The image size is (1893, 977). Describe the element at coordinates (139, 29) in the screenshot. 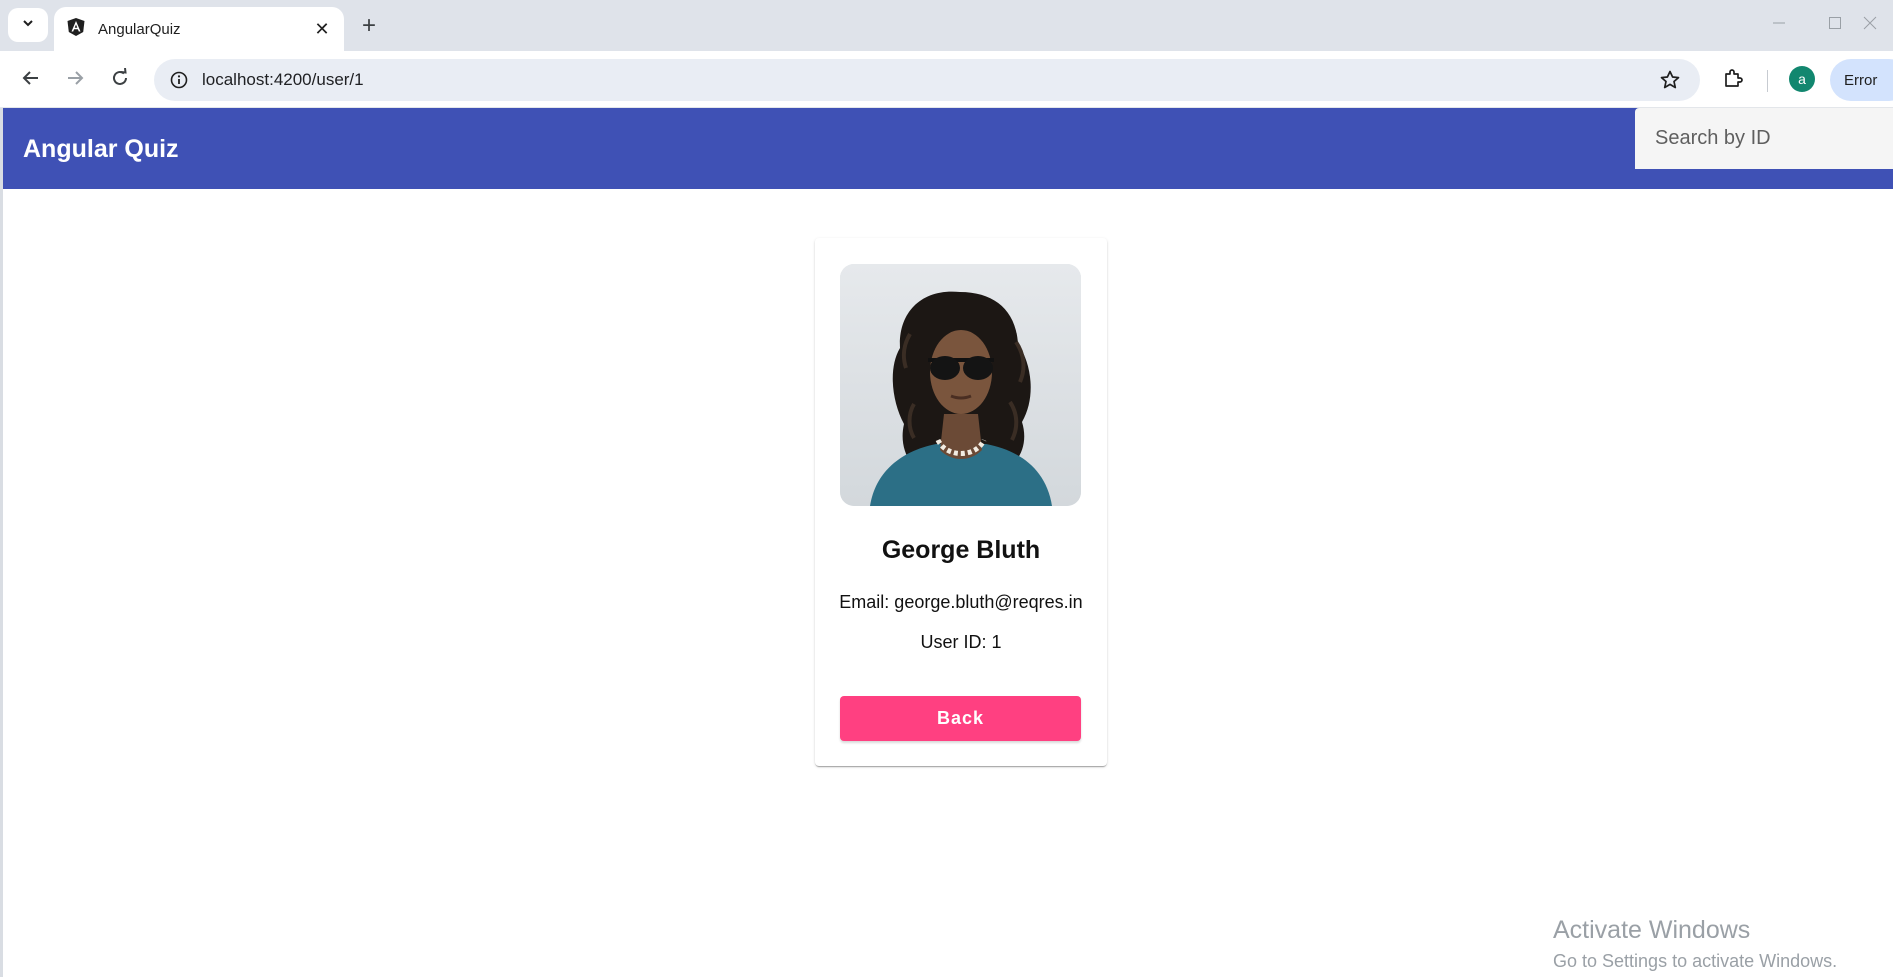

I see `tab-title: AngularQuiz` at that location.